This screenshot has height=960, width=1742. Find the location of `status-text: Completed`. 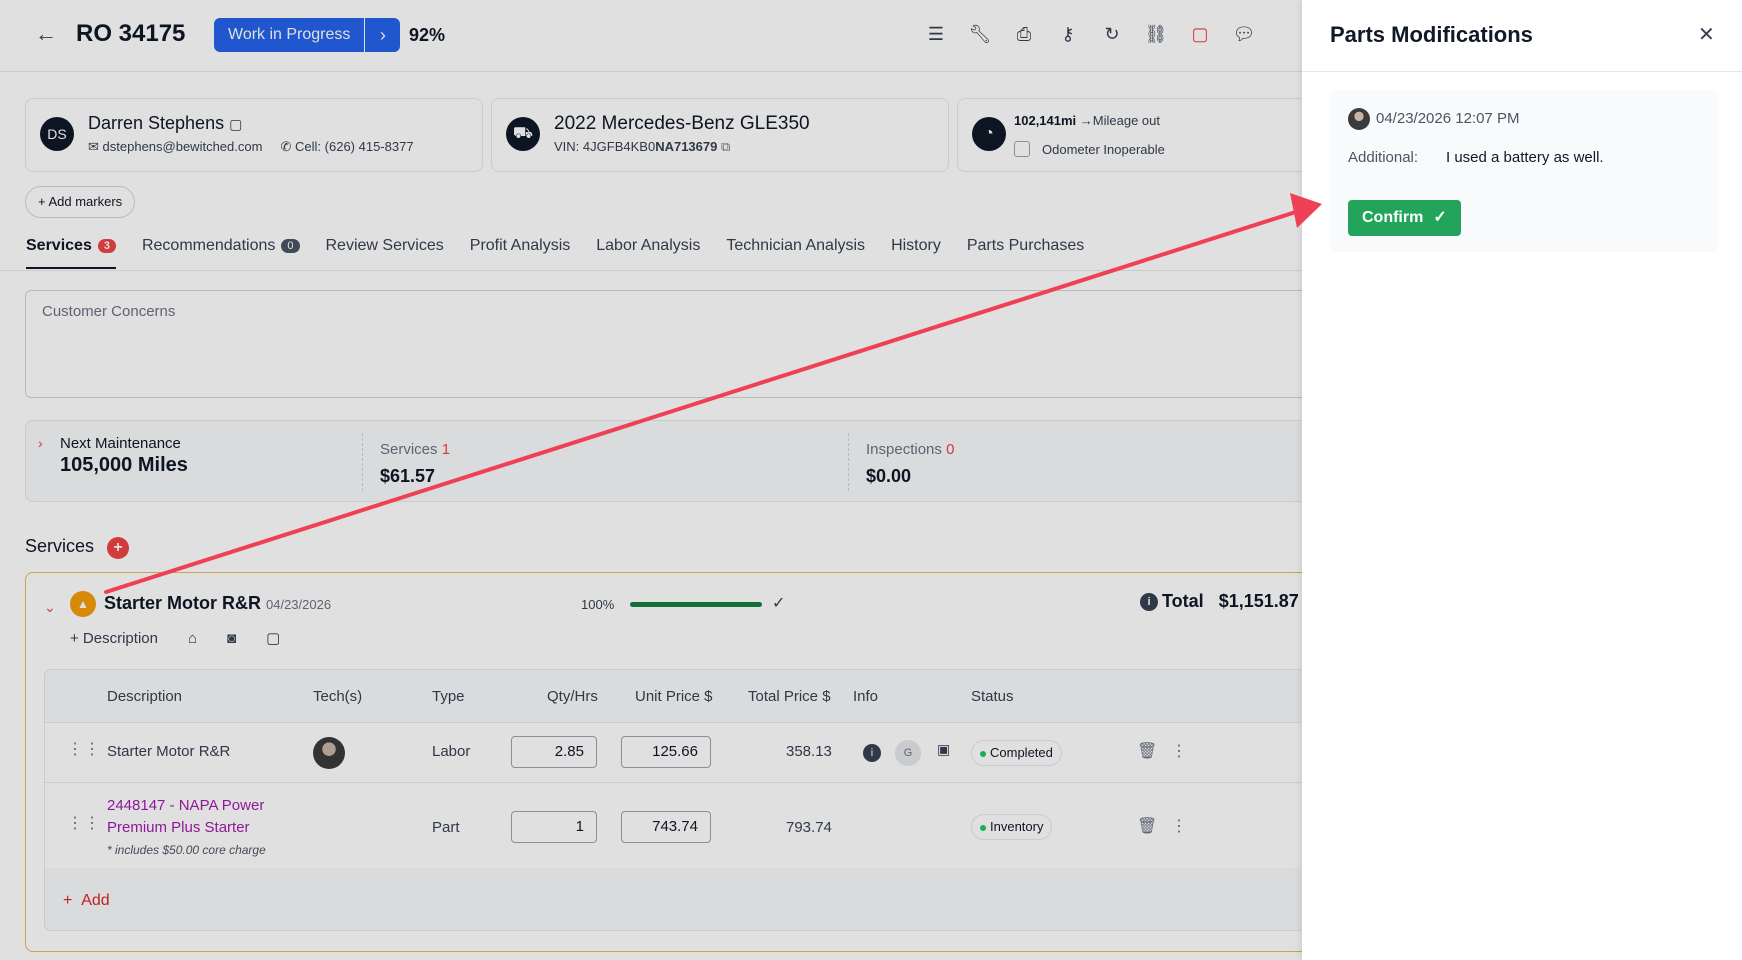

status-text: Completed is located at coordinates (1021, 752).